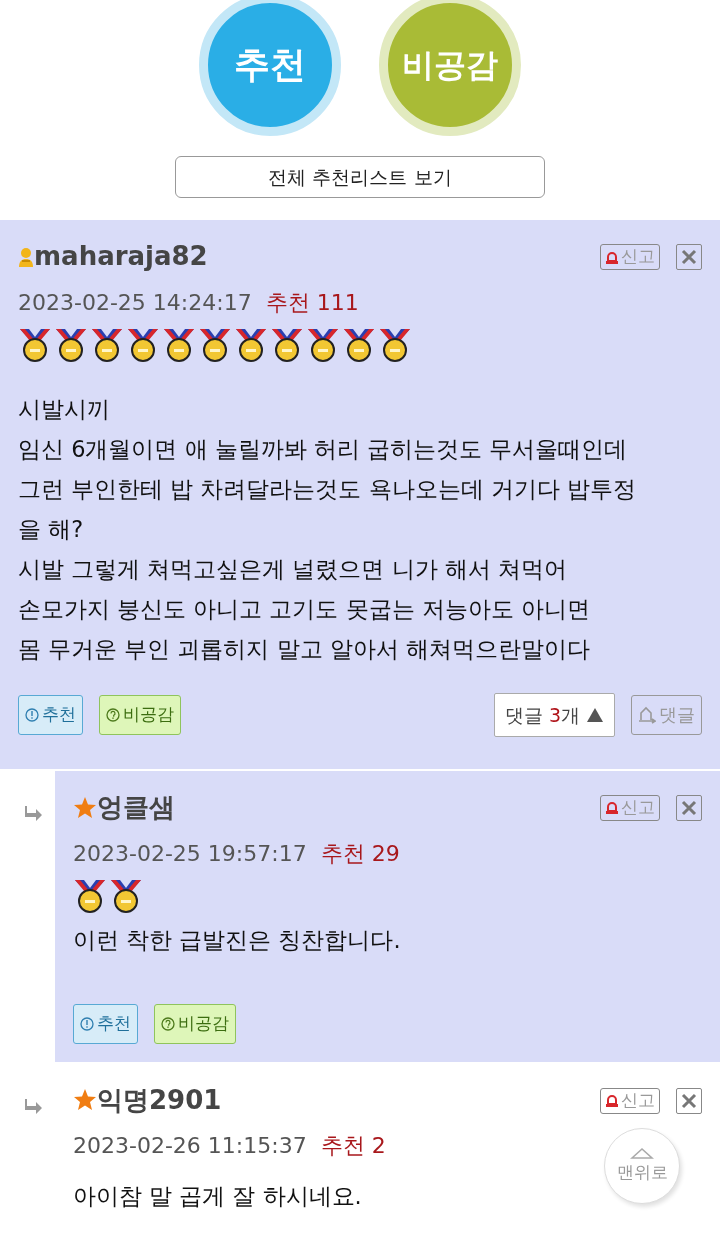 The width and height of the screenshot is (720, 1235). Describe the element at coordinates (135, 302) in the screenshot. I see `comment-date: 2023-02-25 14:24:17` at that location.